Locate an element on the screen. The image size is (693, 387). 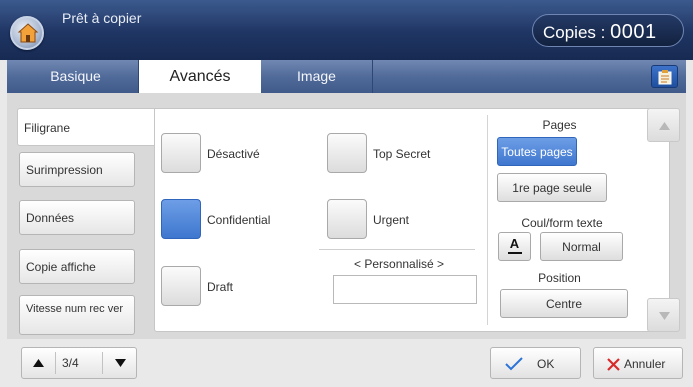
pager-divider-left is located at coordinates (55, 363).